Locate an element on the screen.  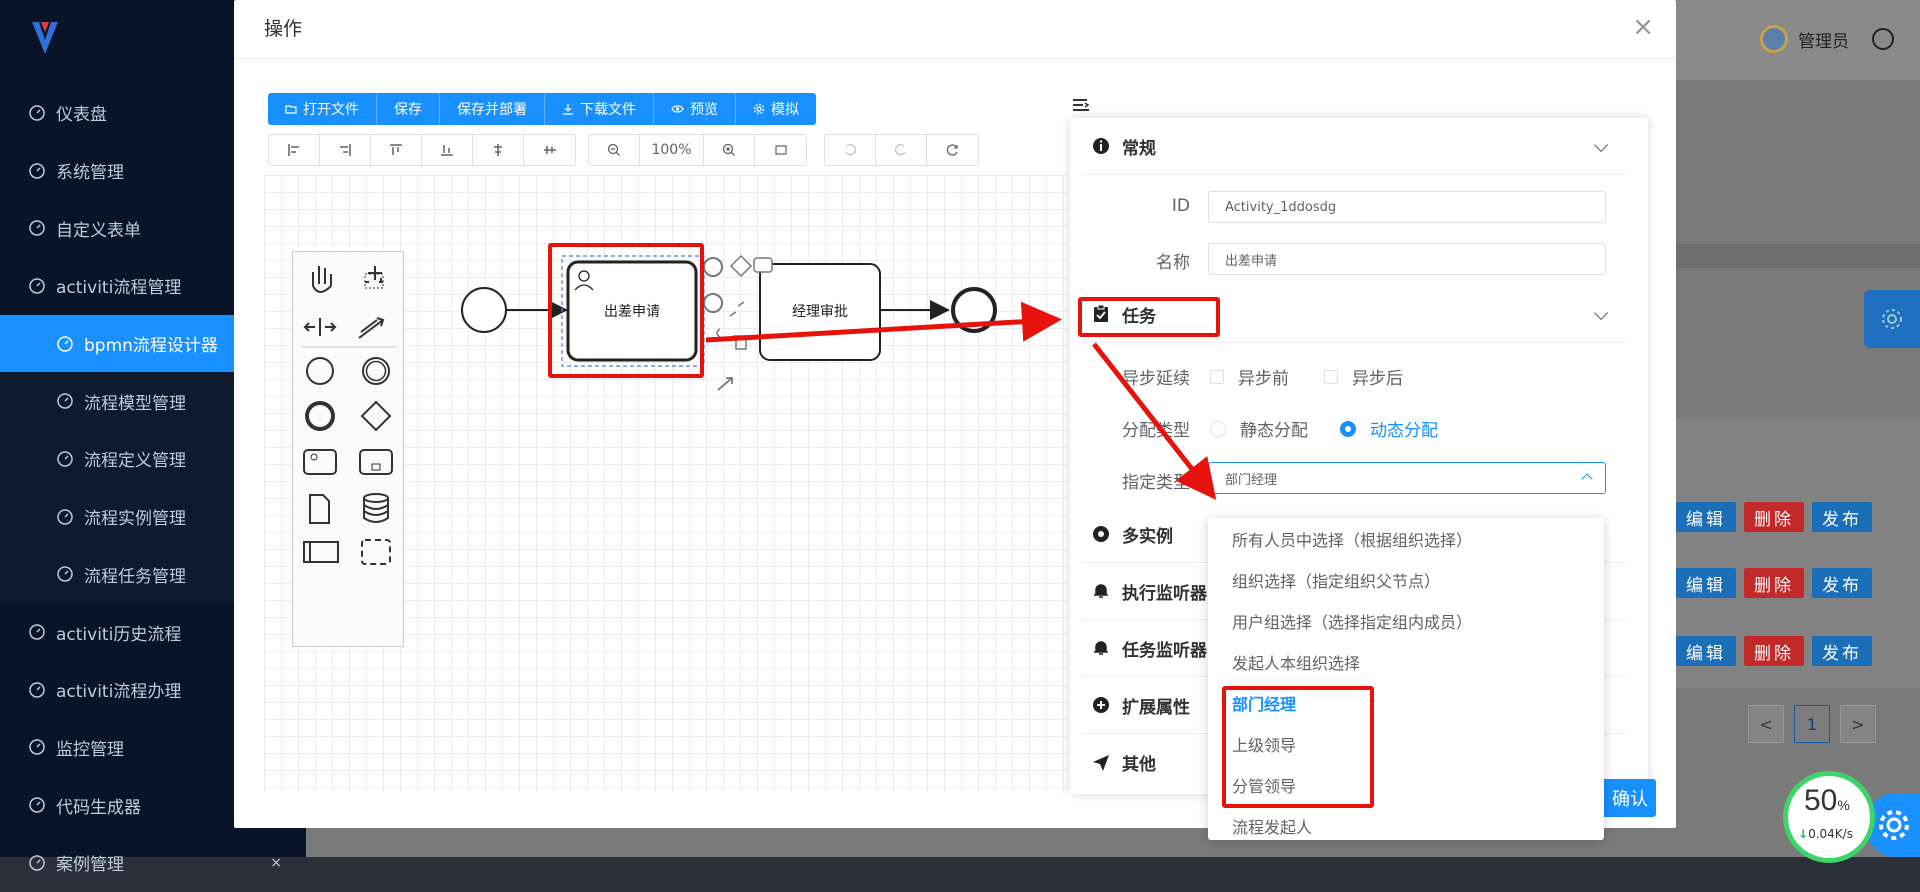
dropdown-option: 流程发起人 is located at coordinates (1406, 822).